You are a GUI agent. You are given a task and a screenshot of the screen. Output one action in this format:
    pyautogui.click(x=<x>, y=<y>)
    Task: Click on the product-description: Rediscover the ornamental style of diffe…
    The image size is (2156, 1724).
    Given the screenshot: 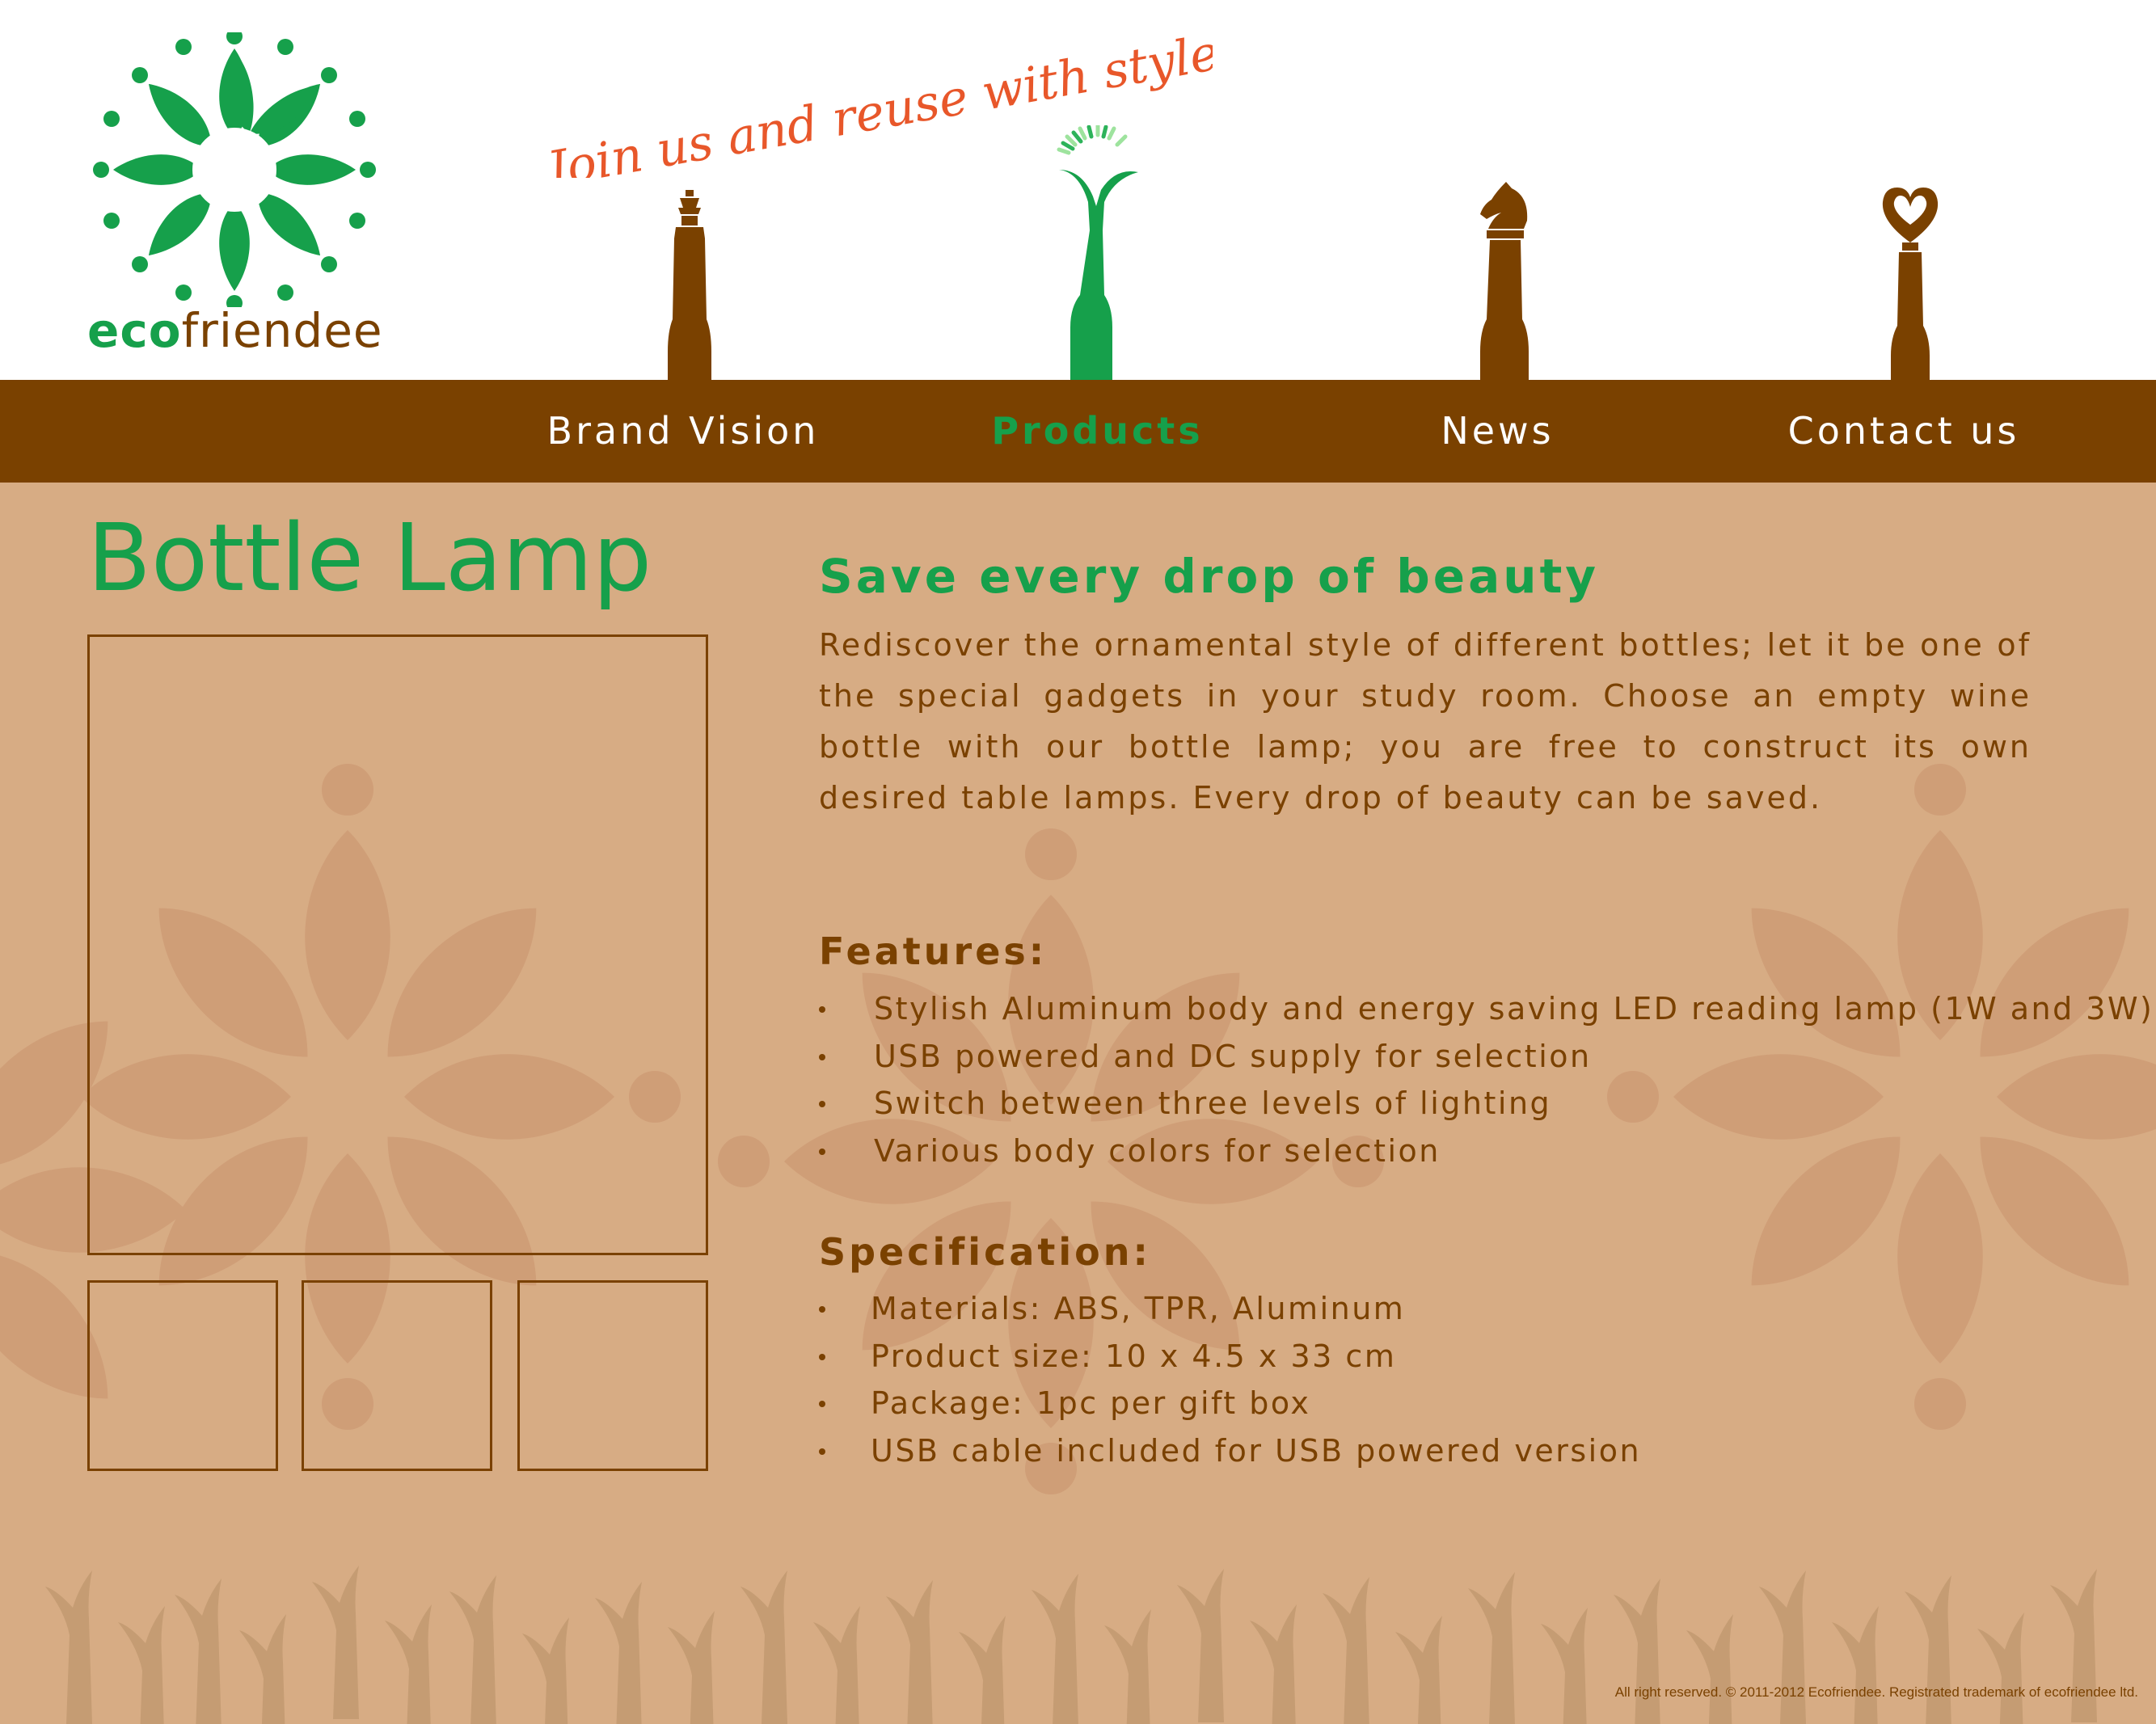 What is the action you would take?
    pyautogui.click(x=1426, y=721)
    